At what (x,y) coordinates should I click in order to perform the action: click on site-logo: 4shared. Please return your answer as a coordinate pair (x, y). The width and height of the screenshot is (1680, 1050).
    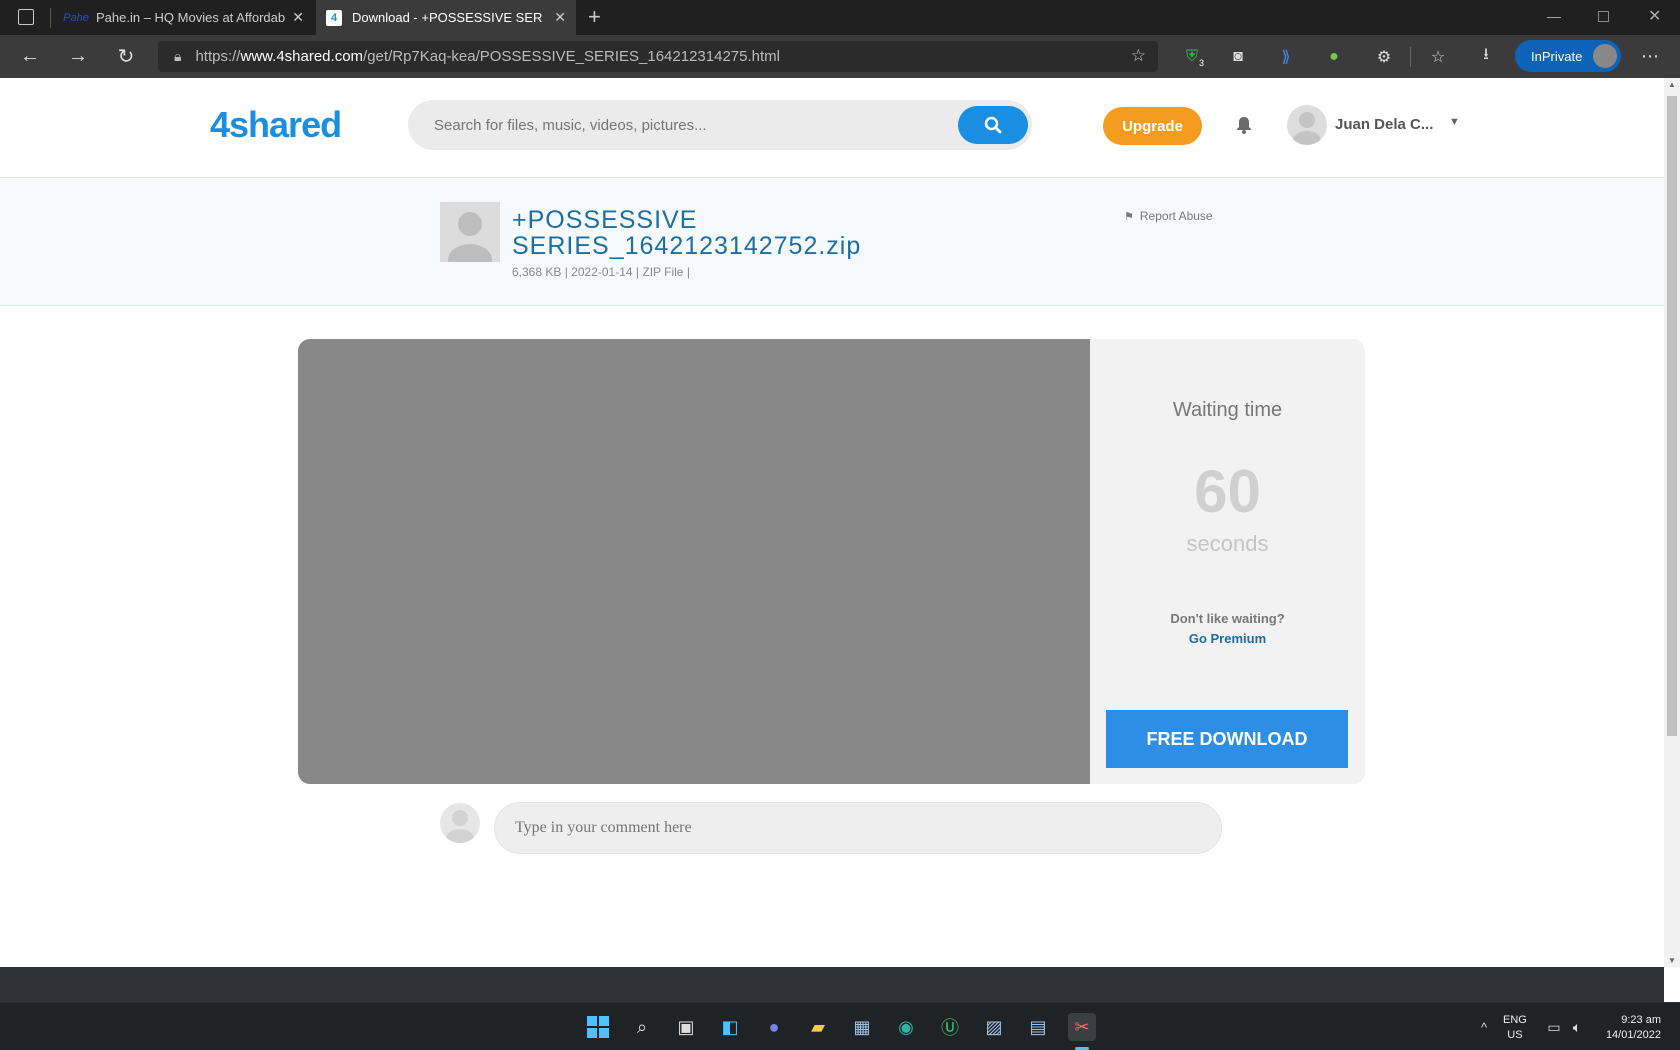
    Looking at the image, I should click on (276, 125).